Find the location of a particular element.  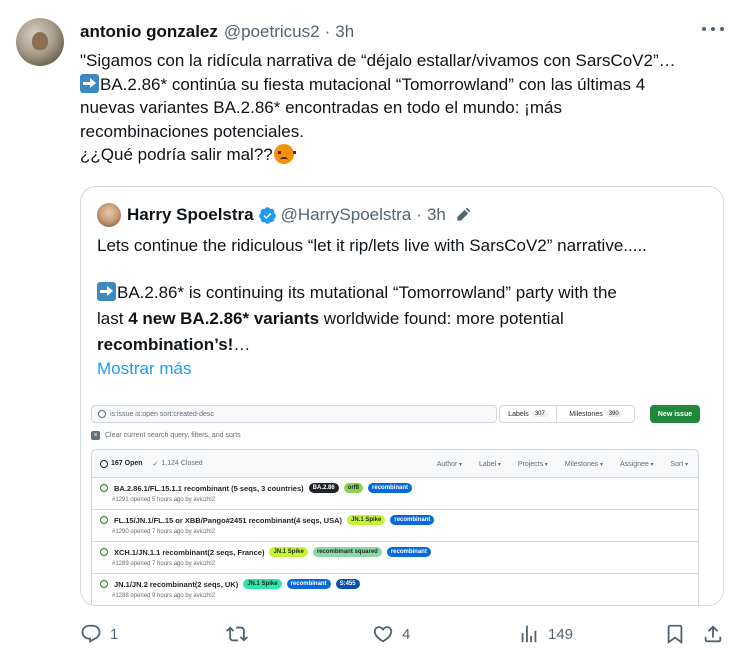

gh-new-issue-button: New issue is located at coordinates (675, 414).